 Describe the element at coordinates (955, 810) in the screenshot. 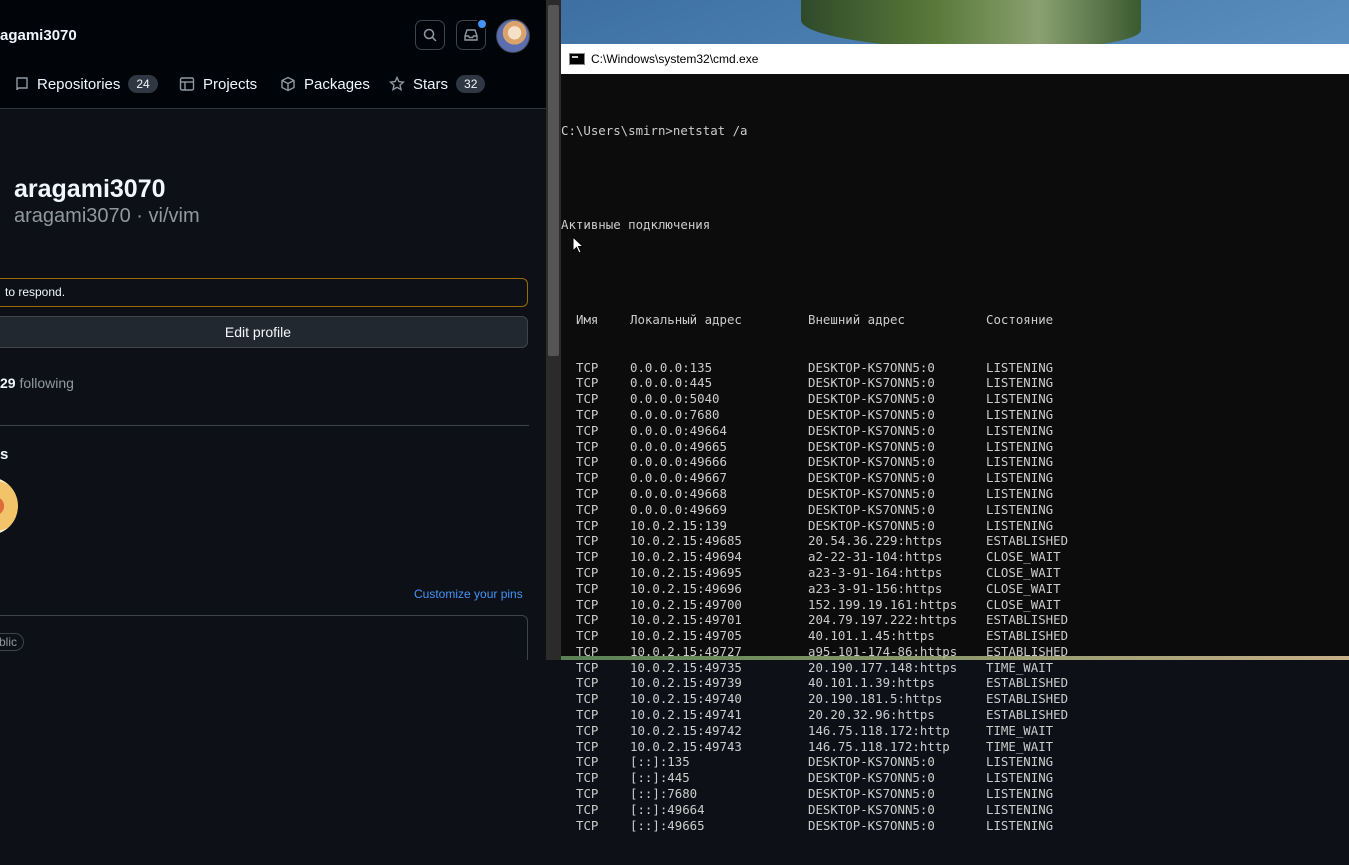

I see `table-row: TCP [::]:49664 DESKTOP-KS7ONN5:0 LISTENING` at that location.